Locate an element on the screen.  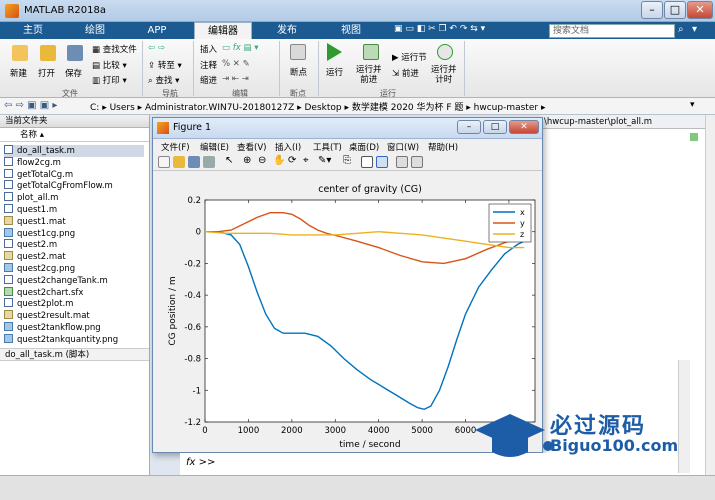
compare-button: ▤ 比较 ▾ is located at coordinates (109, 65).